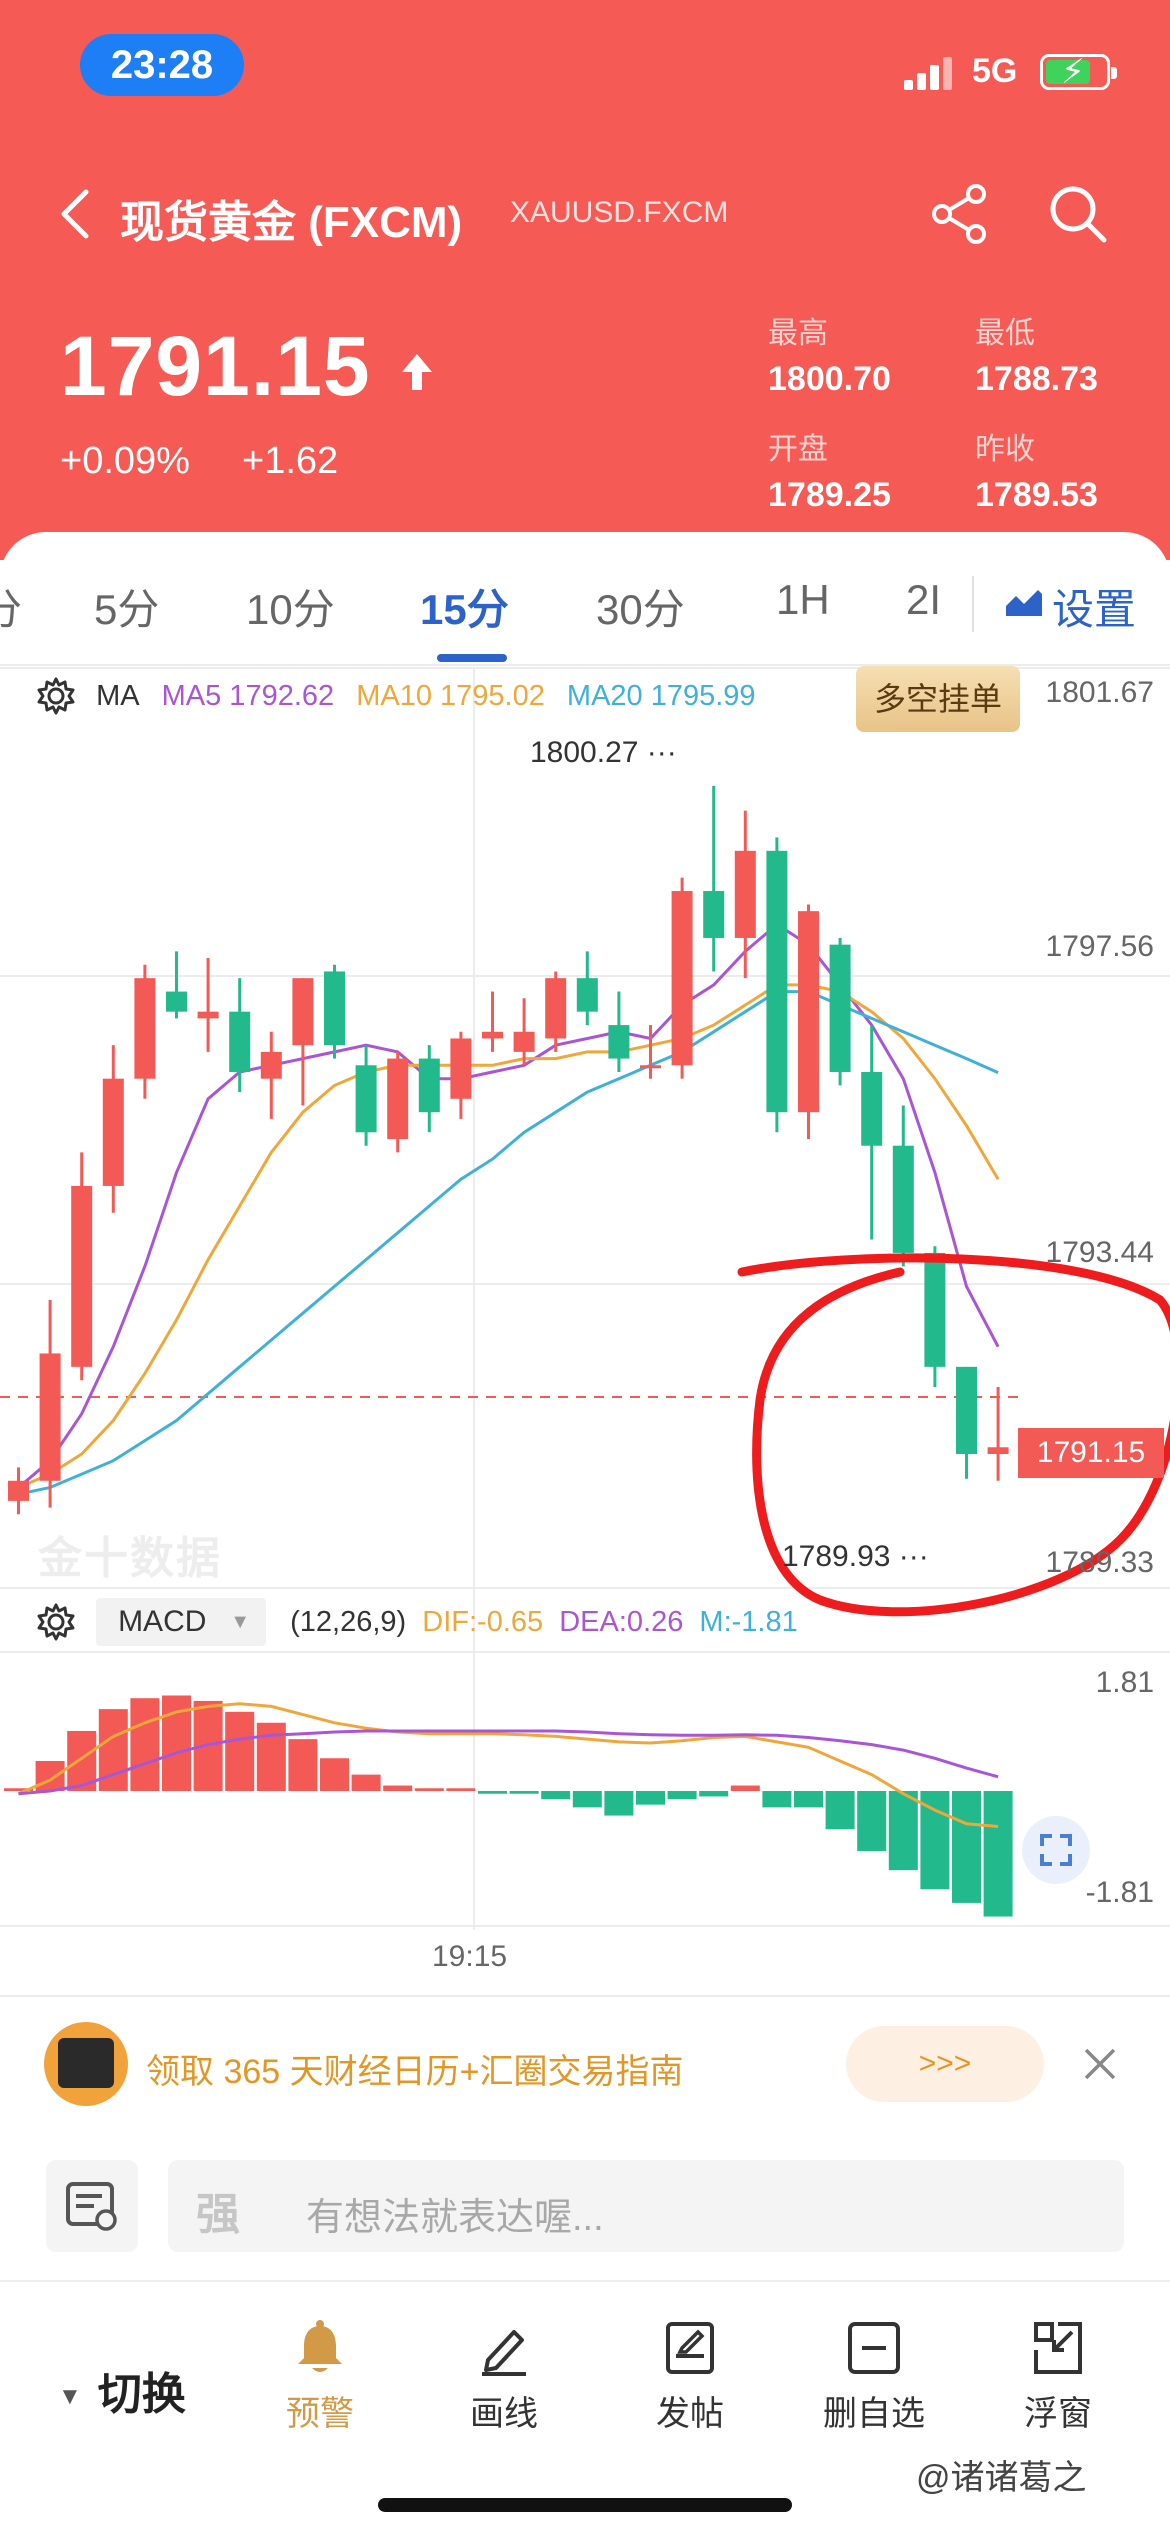  What do you see at coordinates (240, 1622) in the screenshot?
I see `chevron-down-icon: ▼` at bounding box center [240, 1622].